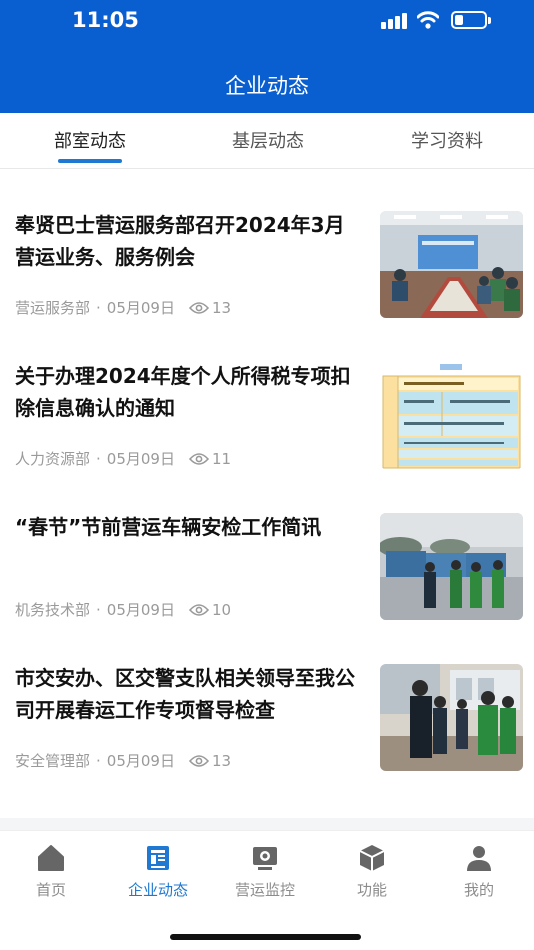  What do you see at coordinates (105, 20) in the screenshot?
I see `status-time: 11:05` at bounding box center [105, 20].